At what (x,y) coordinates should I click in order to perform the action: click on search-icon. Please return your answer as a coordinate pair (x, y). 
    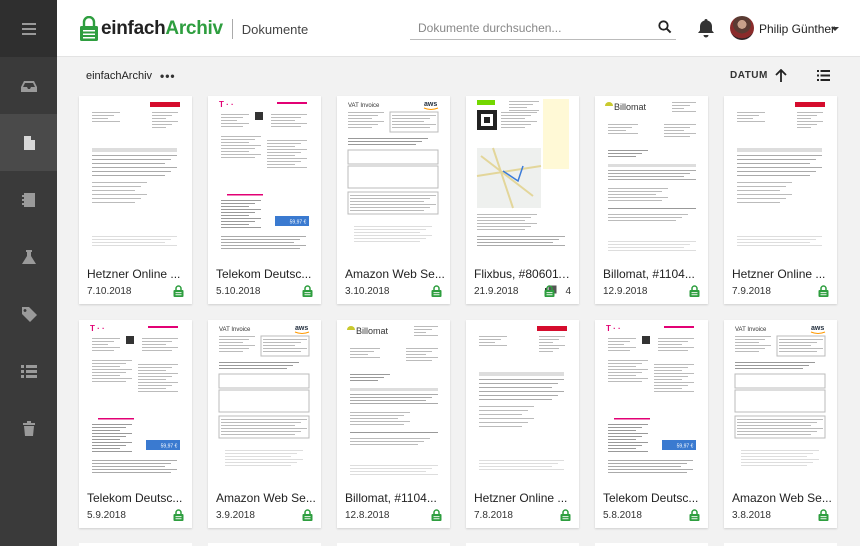
    Looking at the image, I should click on (665, 27).